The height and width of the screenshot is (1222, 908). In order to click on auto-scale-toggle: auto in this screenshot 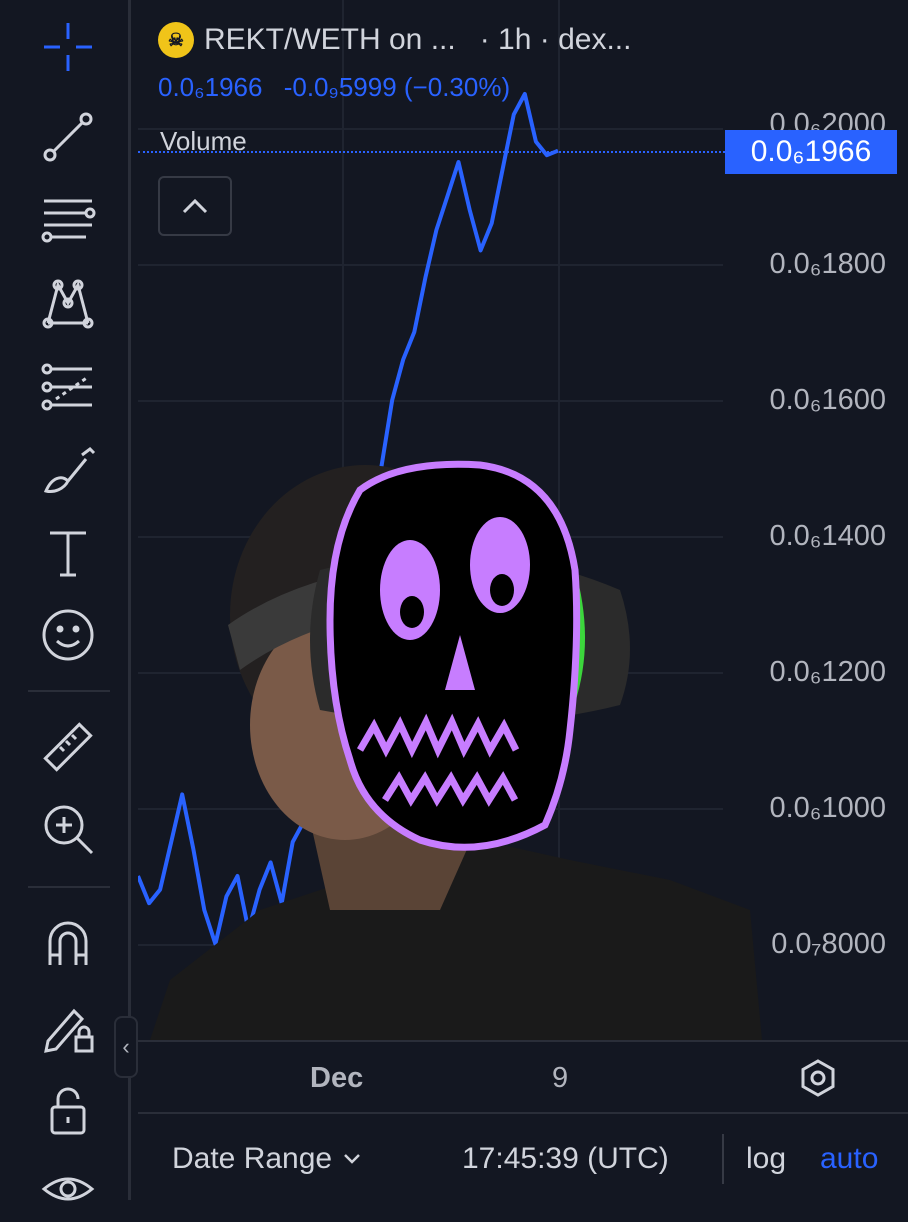, I will do `click(849, 1159)`.